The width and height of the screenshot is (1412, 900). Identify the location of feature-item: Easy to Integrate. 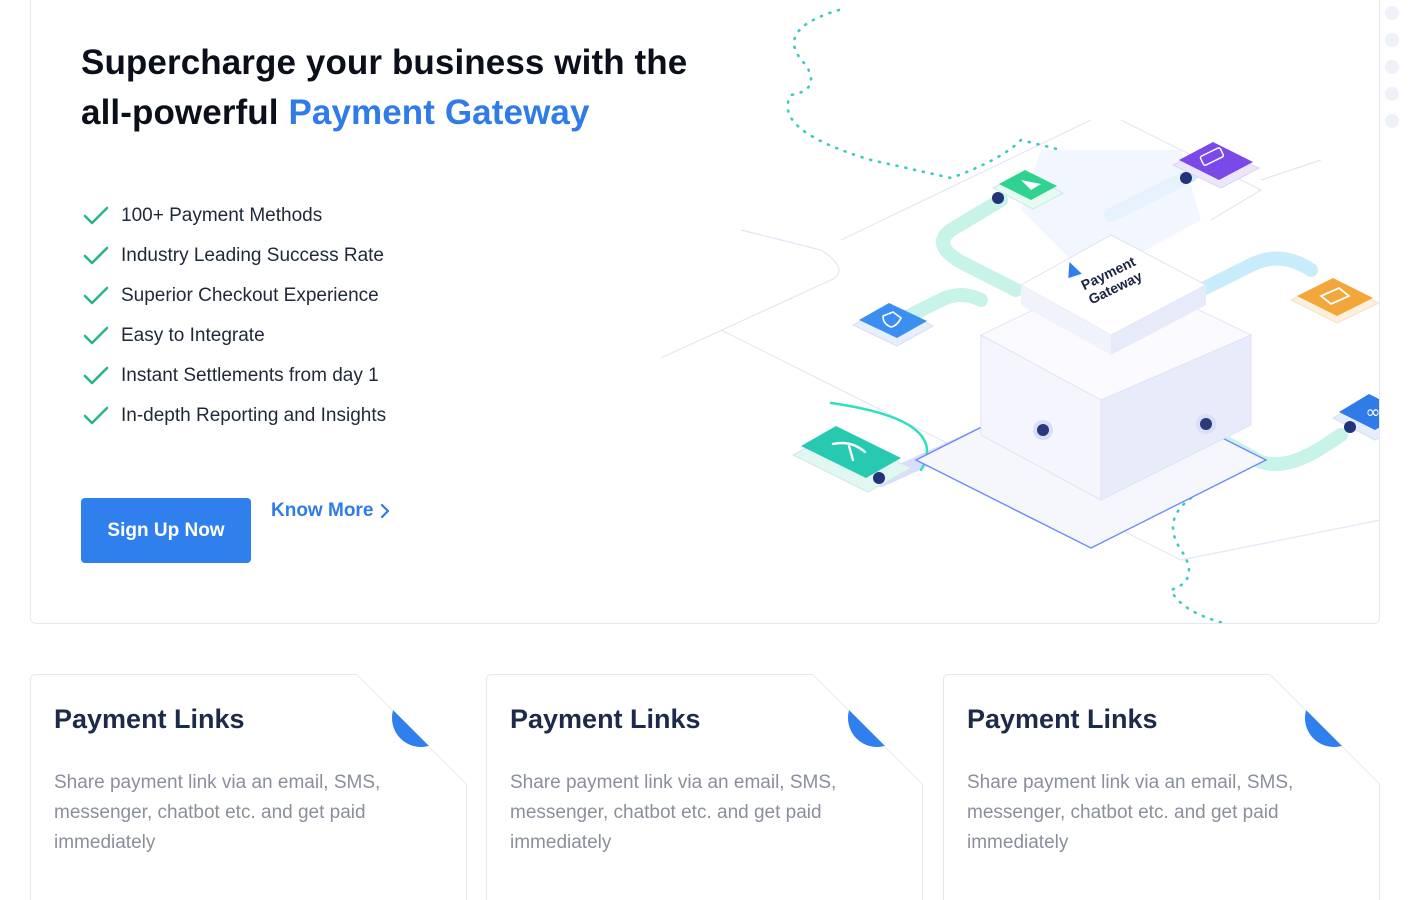
(234, 336).